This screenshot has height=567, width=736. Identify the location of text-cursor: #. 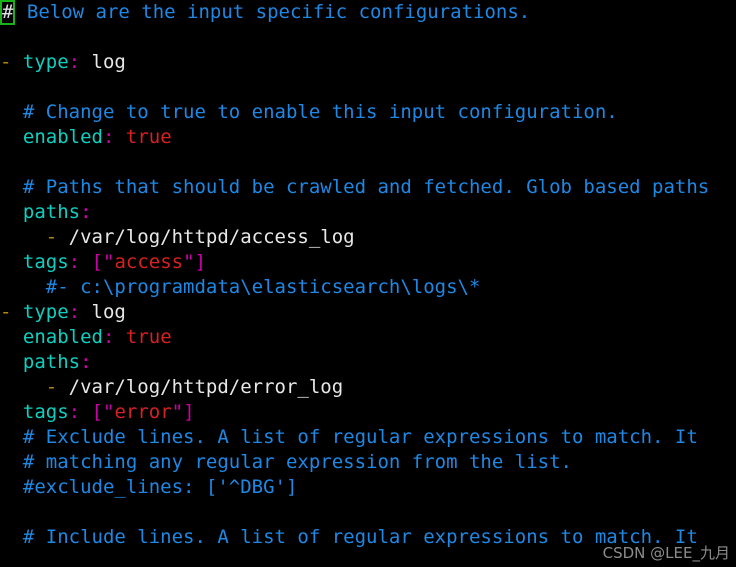
(8, 12).